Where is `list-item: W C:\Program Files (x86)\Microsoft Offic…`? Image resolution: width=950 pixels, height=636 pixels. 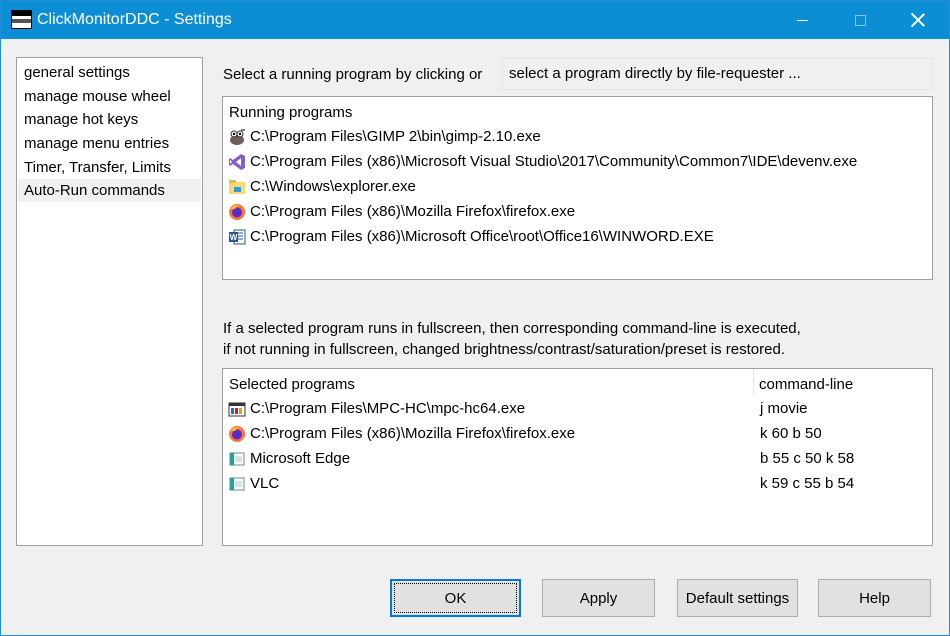 list-item: W C:\Program Files (x86)\Microsoft Offic… is located at coordinates (577, 237).